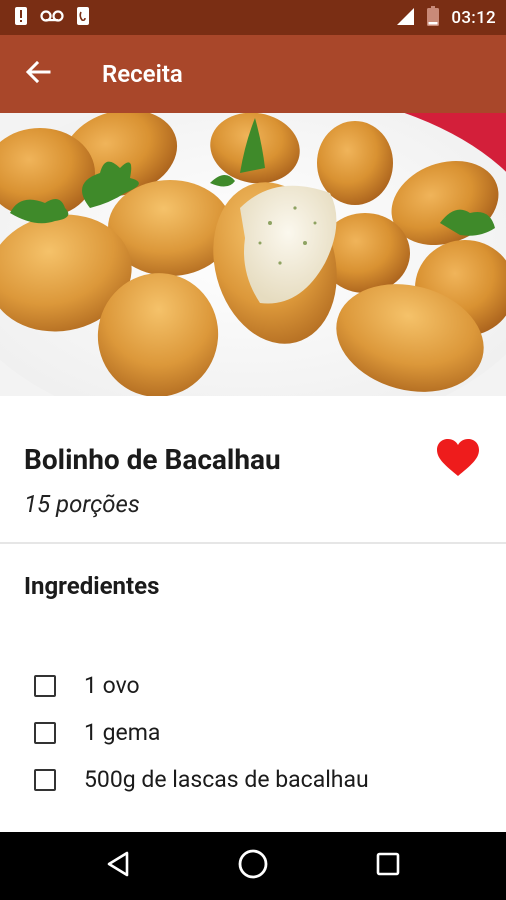  What do you see at coordinates (152, 459) in the screenshot?
I see `recipe-title: Bolinho de Bacalhau` at bounding box center [152, 459].